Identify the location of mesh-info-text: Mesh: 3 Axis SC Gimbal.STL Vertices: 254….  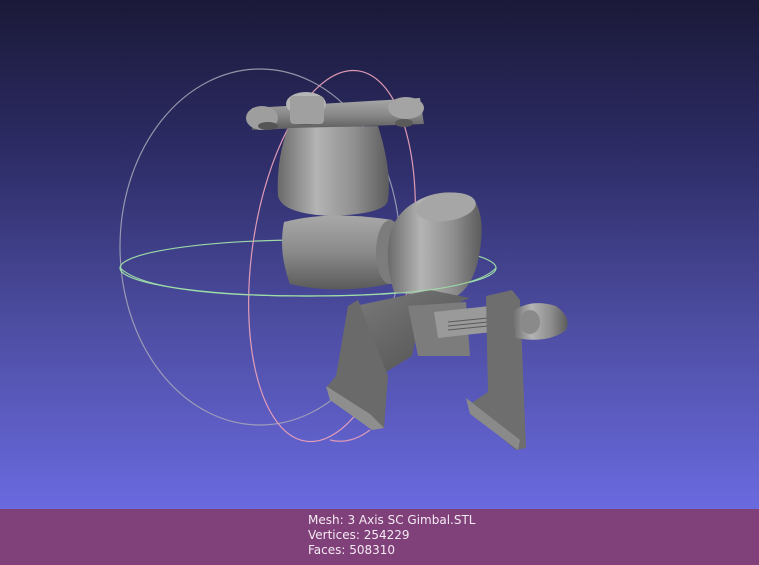
(392, 535).